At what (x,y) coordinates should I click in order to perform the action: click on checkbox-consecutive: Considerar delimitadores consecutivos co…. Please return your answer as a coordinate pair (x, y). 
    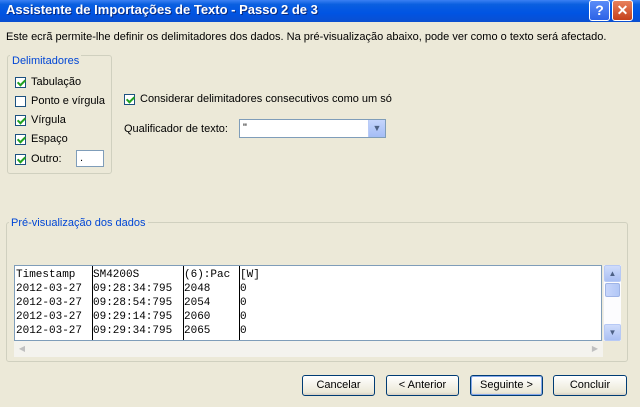
    Looking at the image, I should click on (258, 99).